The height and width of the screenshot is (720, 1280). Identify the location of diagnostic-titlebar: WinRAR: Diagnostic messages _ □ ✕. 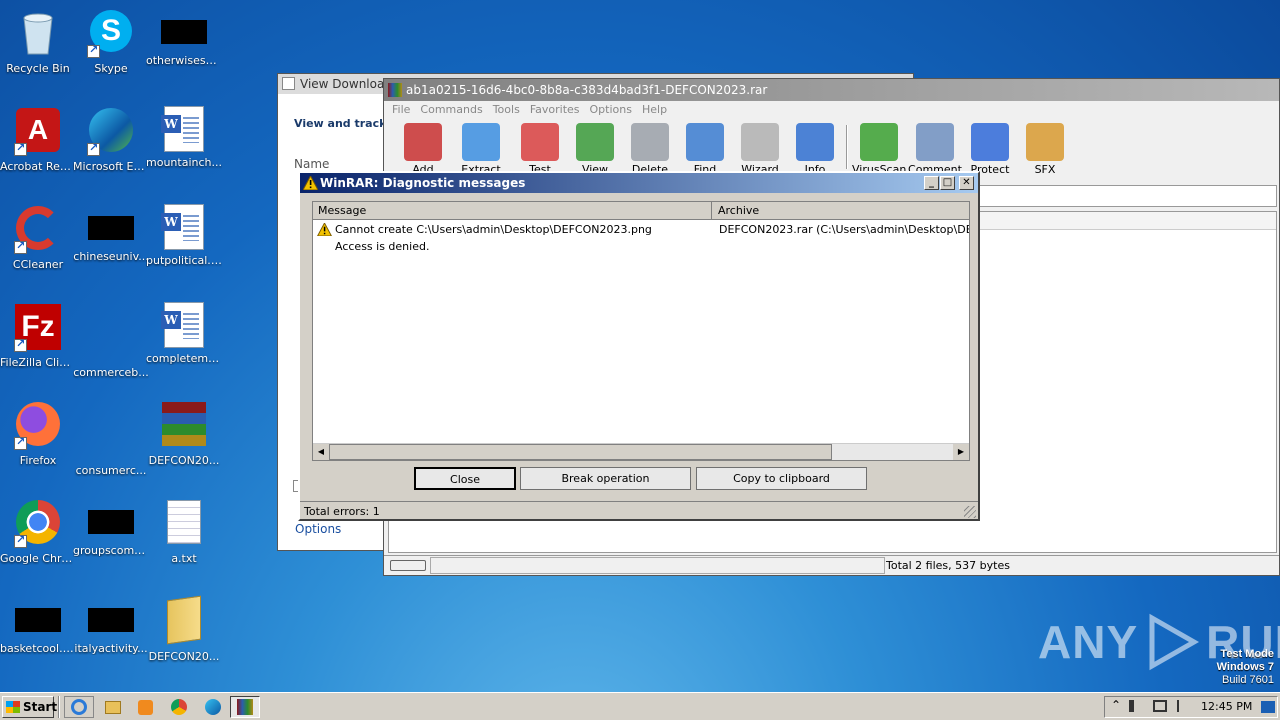
(639, 183).